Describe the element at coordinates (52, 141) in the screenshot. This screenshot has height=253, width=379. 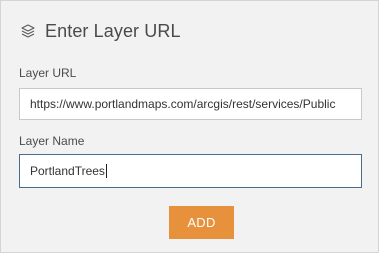
I see `layer-name-label: Layer Name` at that location.